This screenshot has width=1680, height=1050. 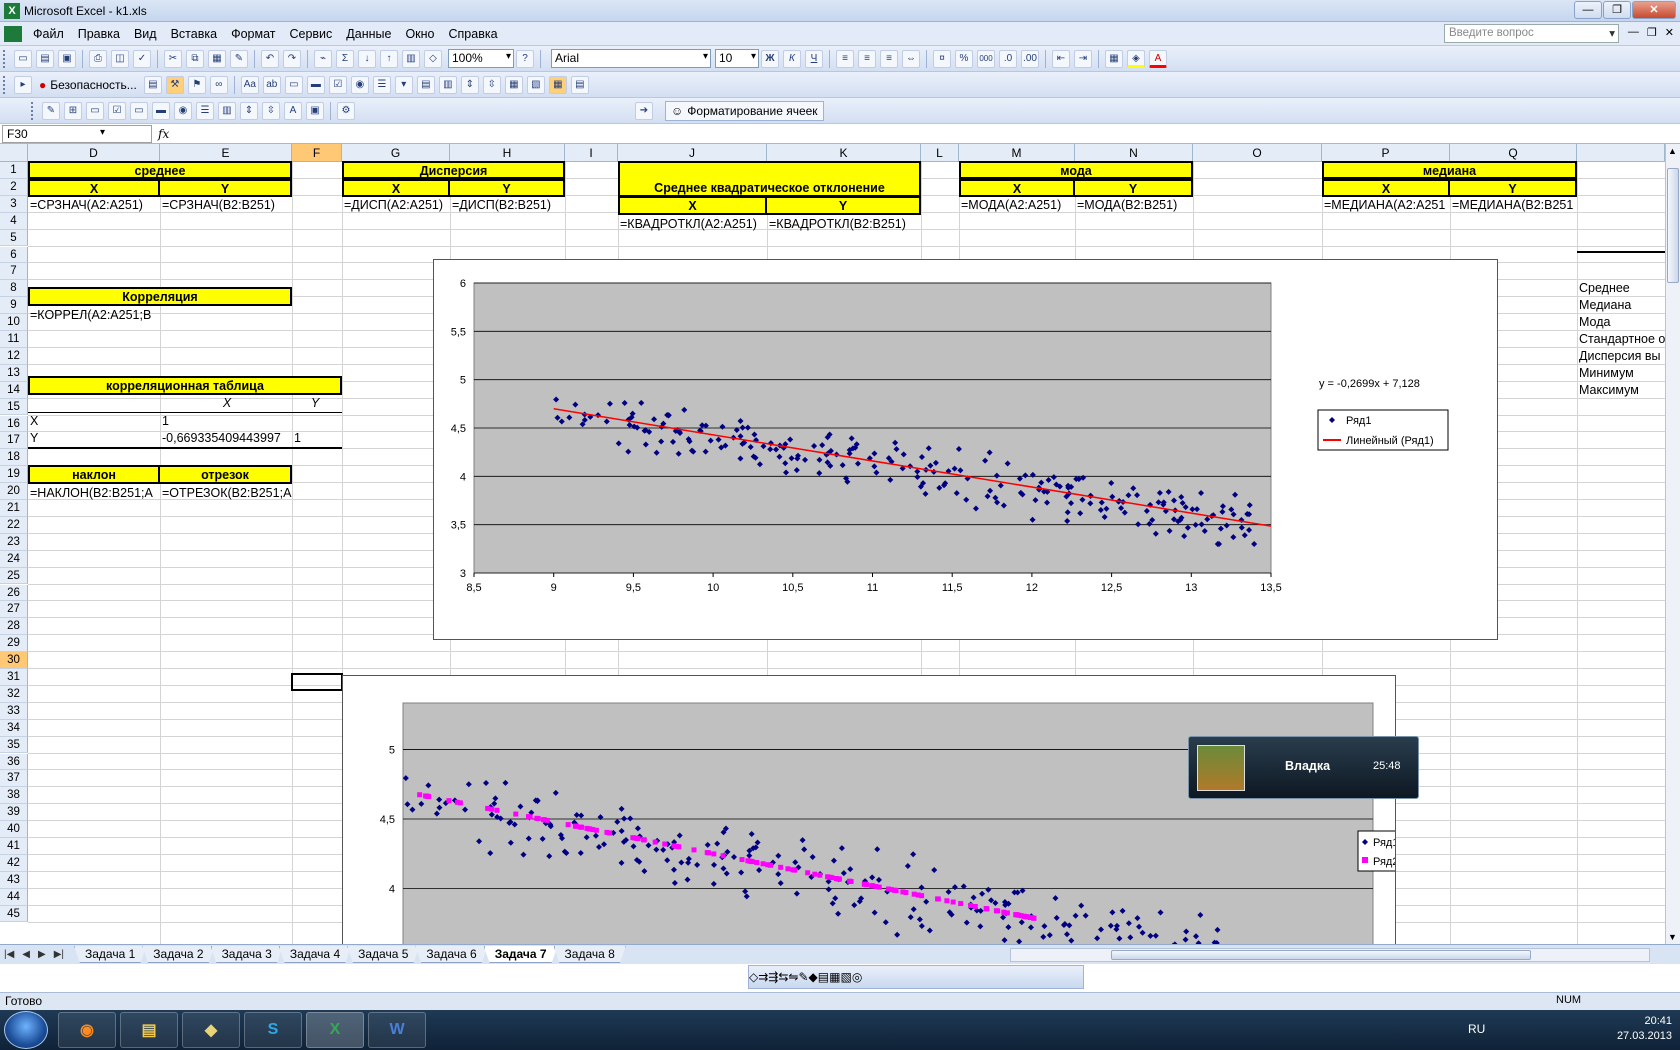 I want to click on menu-data: Данные, so click(x=368, y=34).